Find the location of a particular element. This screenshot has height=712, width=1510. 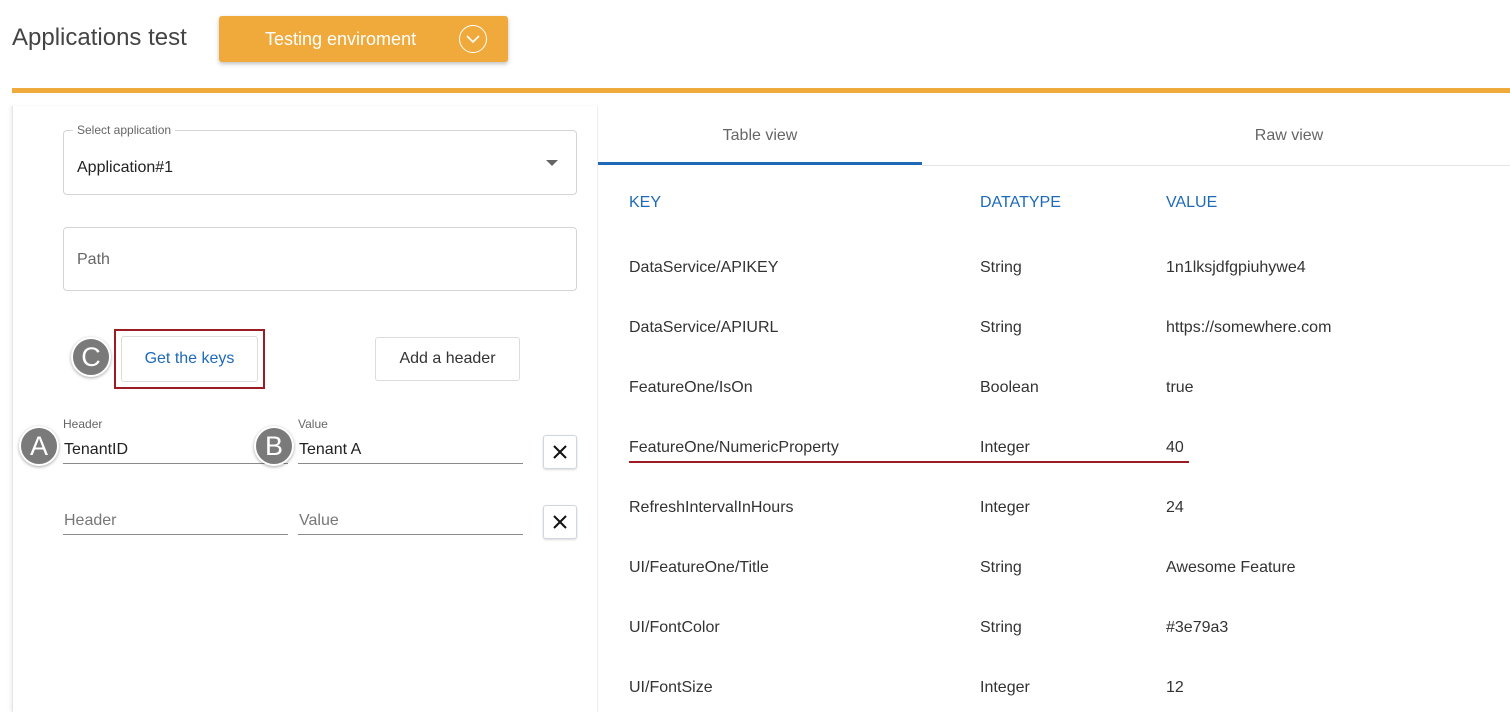

cell-key: RefreshIntervalInHours is located at coordinates (711, 507).